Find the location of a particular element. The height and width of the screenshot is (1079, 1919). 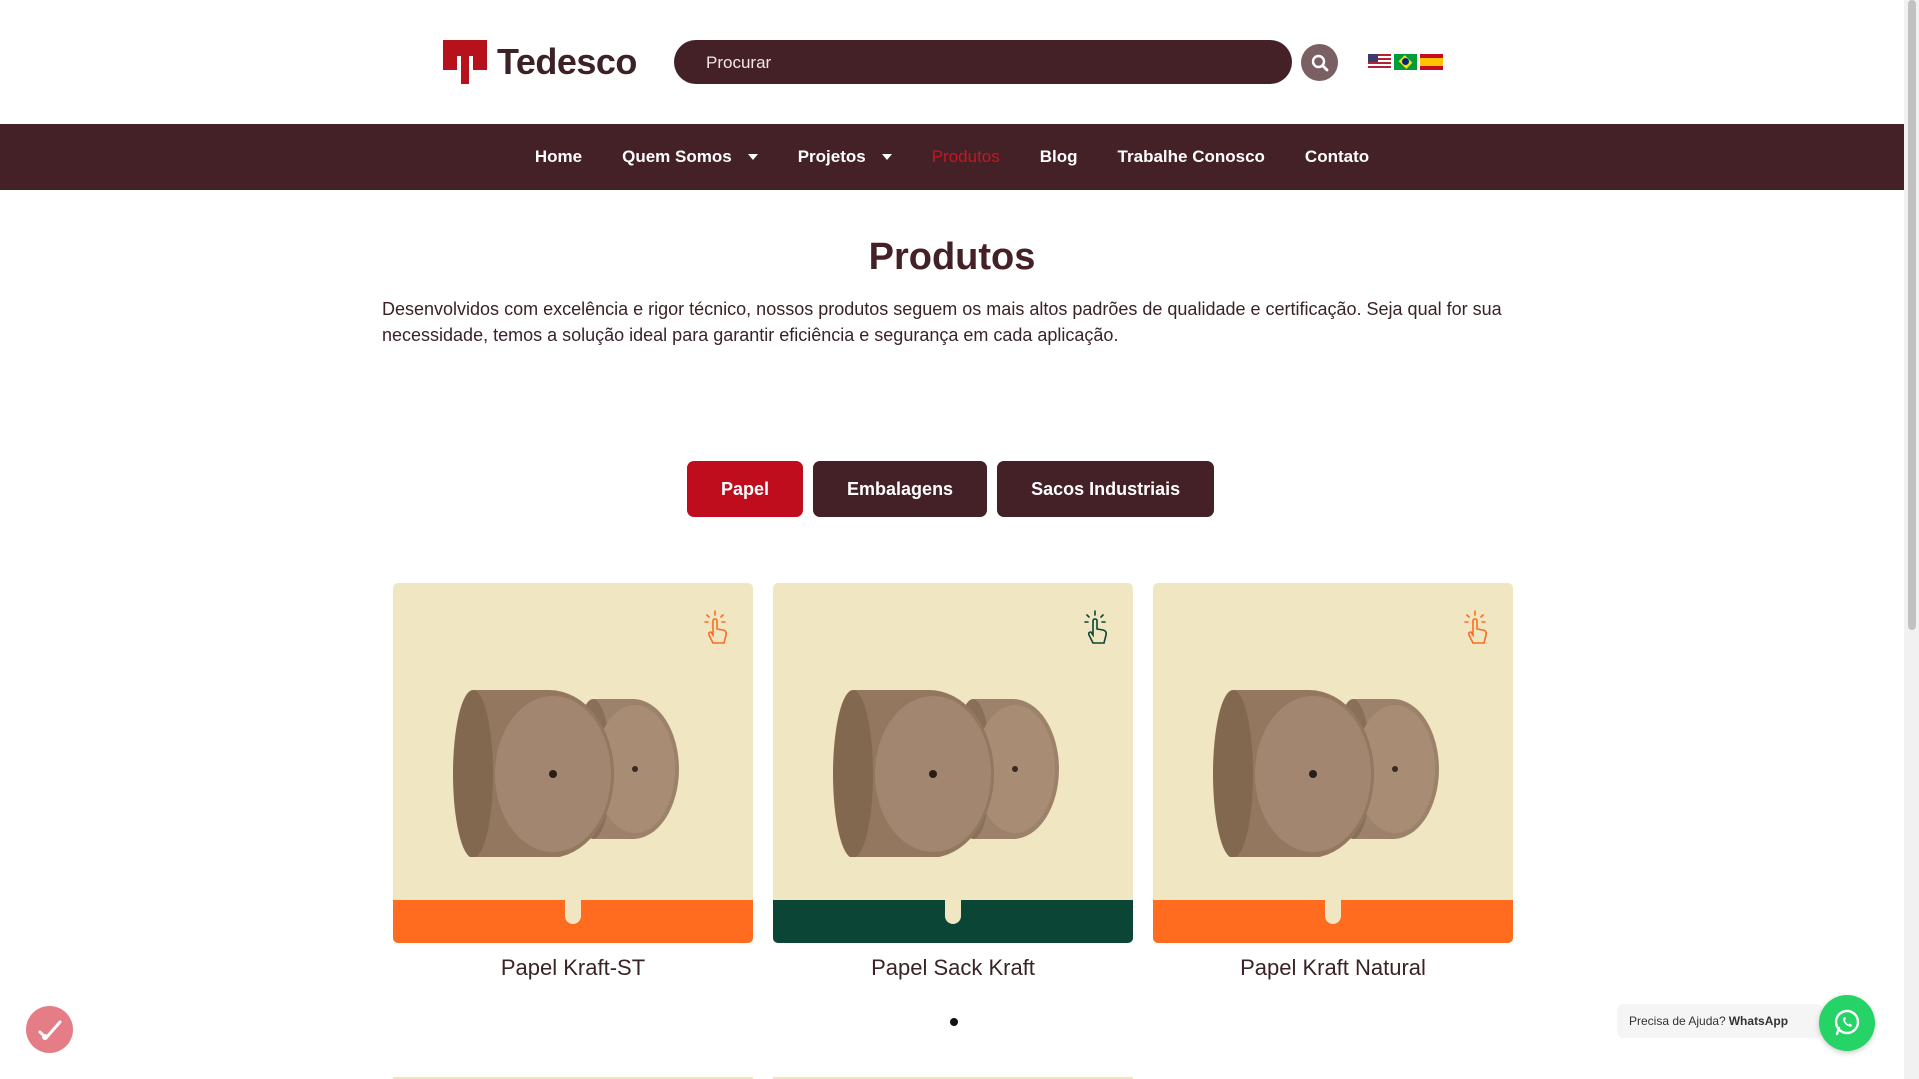

product-card-papel-kraft-natural is located at coordinates (1333, 763).